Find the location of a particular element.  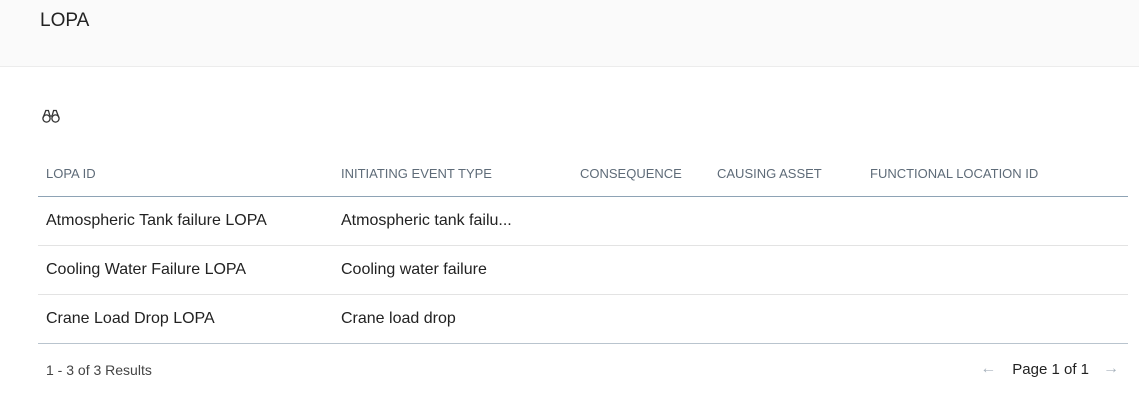

cell-lopa-id: Atmospheric Tank failure LOPA is located at coordinates (185, 221).